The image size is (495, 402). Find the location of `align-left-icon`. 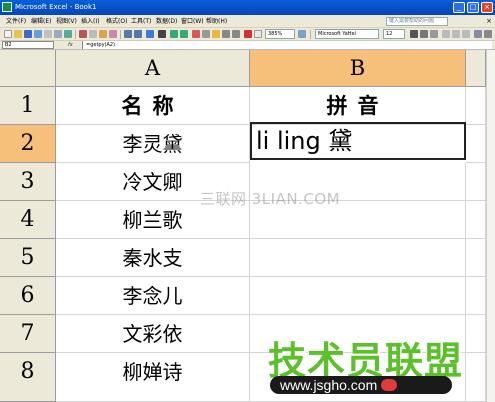

align-left-icon is located at coordinates (446, 34).